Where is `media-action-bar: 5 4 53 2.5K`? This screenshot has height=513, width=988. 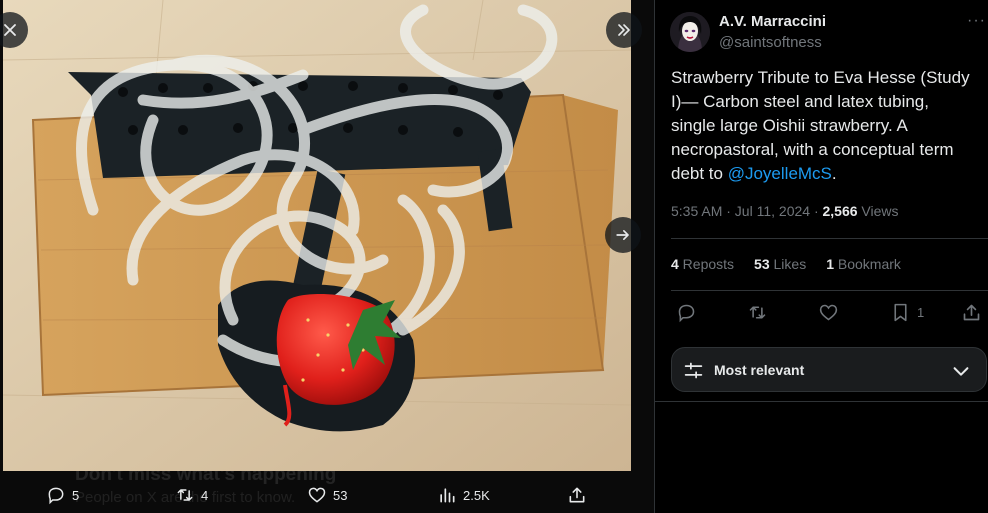
media-action-bar: 5 4 53 2.5K is located at coordinates (315, 495).